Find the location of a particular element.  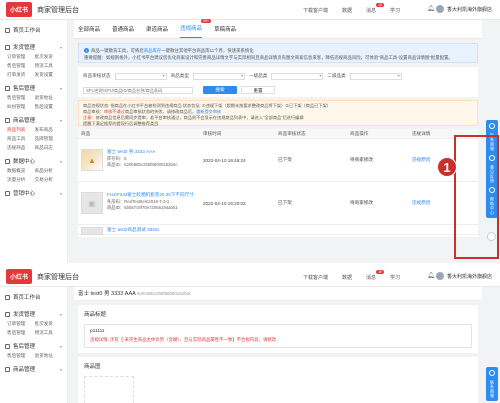

tab-badge: 99+ is located at coordinates (206, 21).